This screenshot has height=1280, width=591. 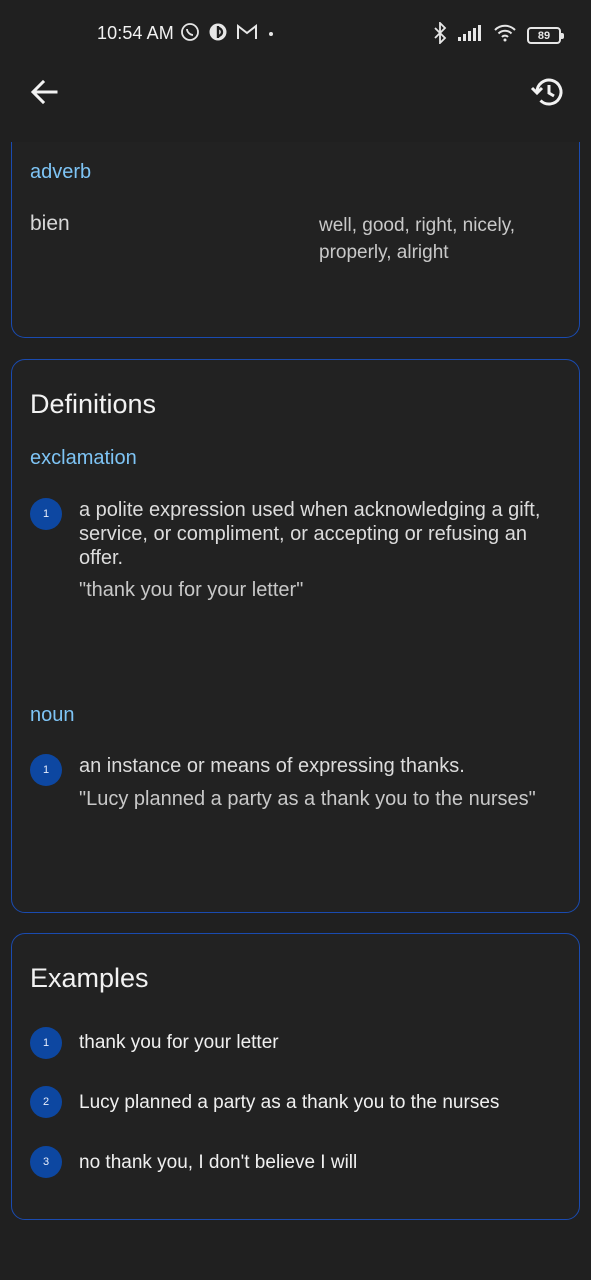 What do you see at coordinates (93, 404) in the screenshot?
I see `definitions-title: Definitions` at bounding box center [93, 404].